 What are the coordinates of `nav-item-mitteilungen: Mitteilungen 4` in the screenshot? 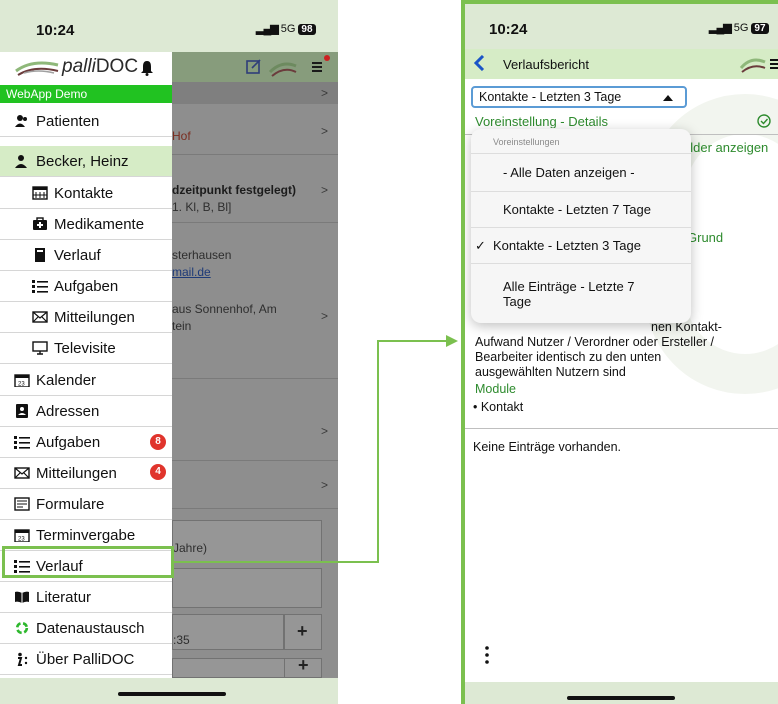 It's located at (86, 473).